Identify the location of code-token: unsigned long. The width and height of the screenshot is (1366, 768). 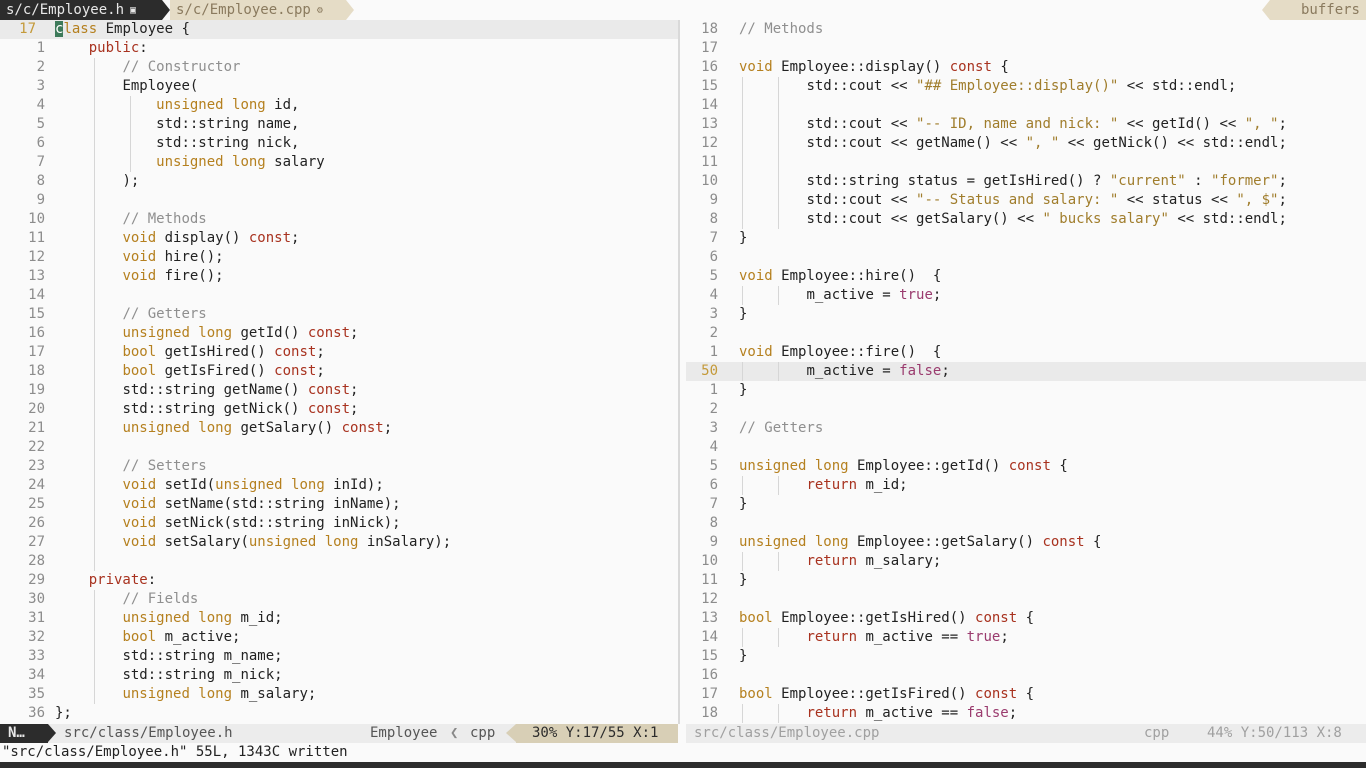
(794, 466).